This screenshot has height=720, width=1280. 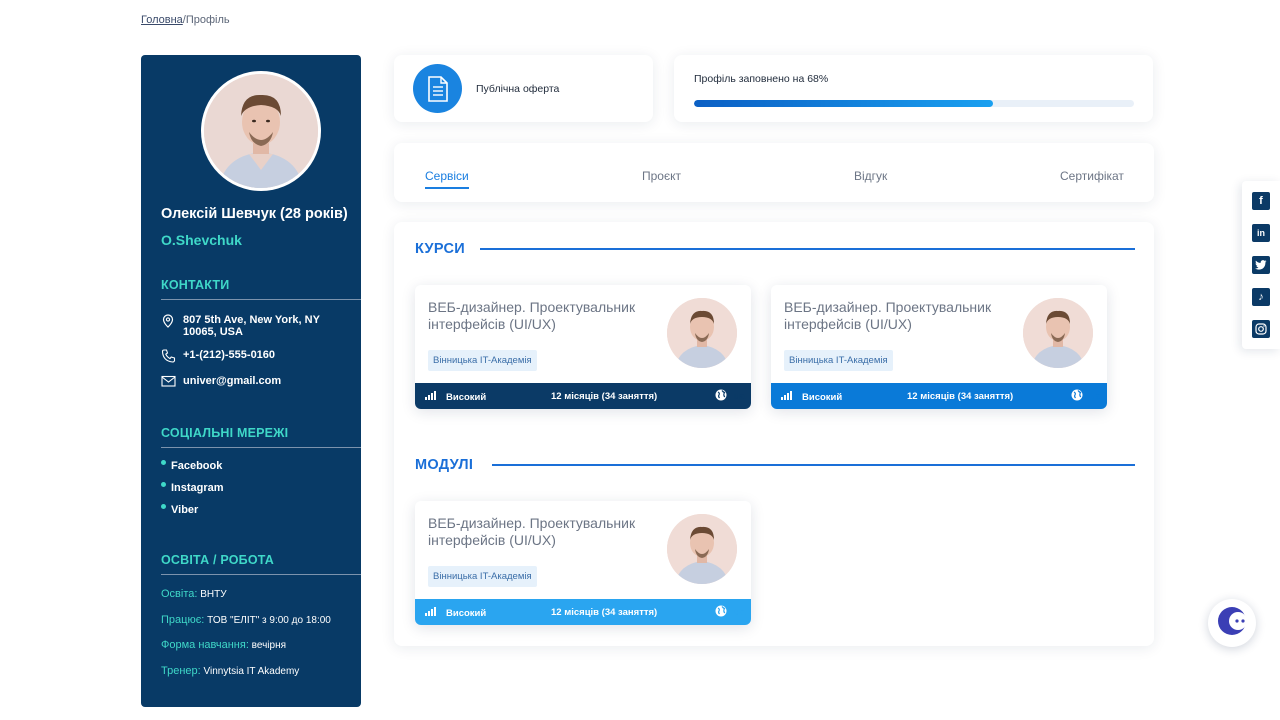 What do you see at coordinates (218, 560) in the screenshot?
I see `education-title: ОСВІТА / РОБОТА` at bounding box center [218, 560].